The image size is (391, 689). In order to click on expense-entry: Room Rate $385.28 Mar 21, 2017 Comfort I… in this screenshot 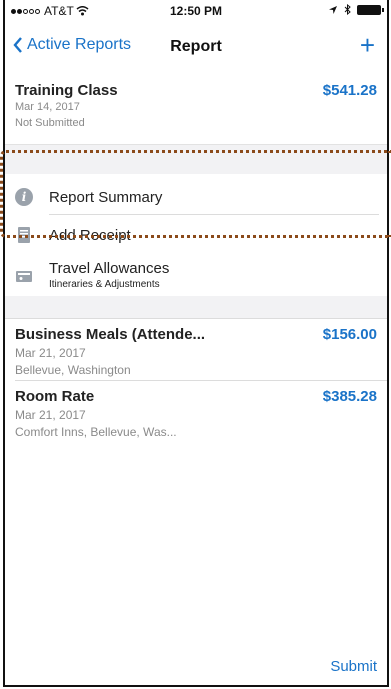, I will do `click(196, 411)`.